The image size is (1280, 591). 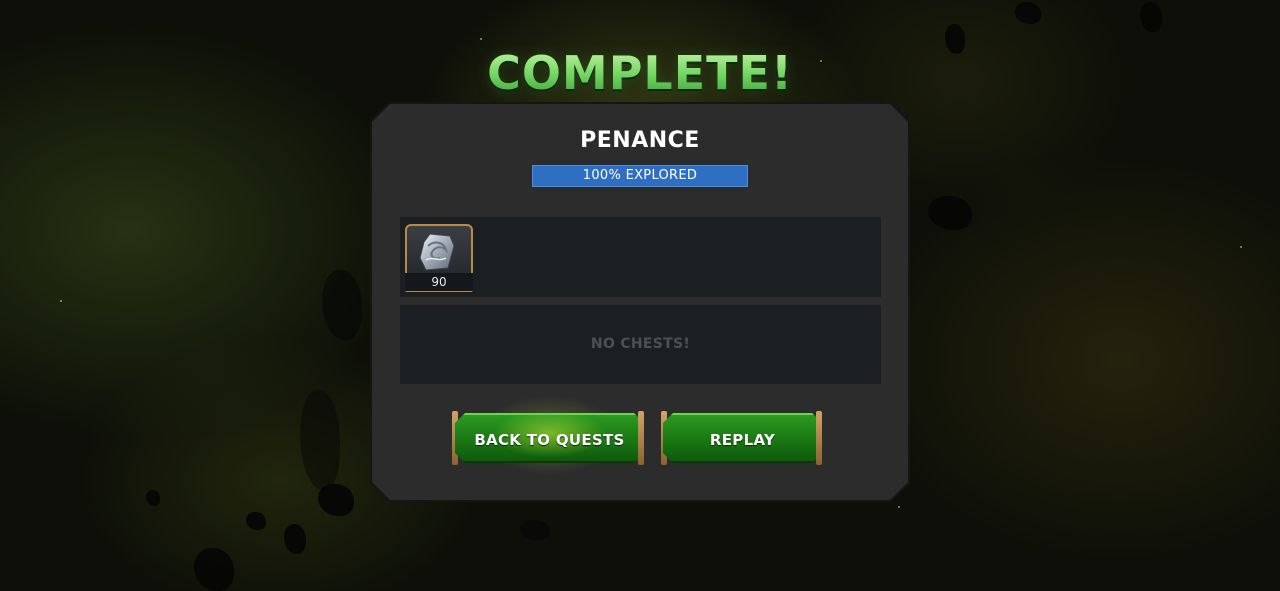 I want to click on no-chests-message: NO CHESTS!, so click(x=640, y=344).